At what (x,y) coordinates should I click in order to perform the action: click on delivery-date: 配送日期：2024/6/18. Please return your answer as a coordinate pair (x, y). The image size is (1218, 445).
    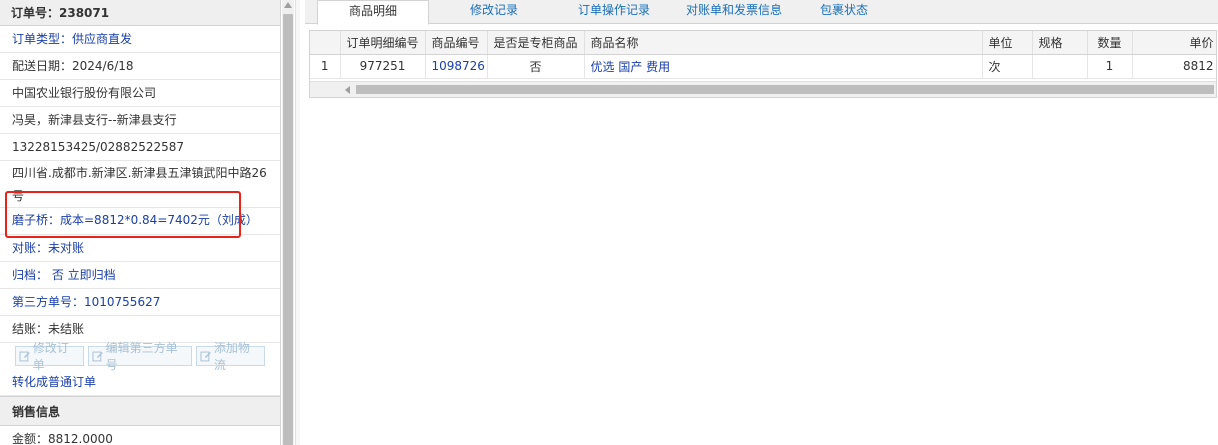
    Looking at the image, I should click on (140, 66).